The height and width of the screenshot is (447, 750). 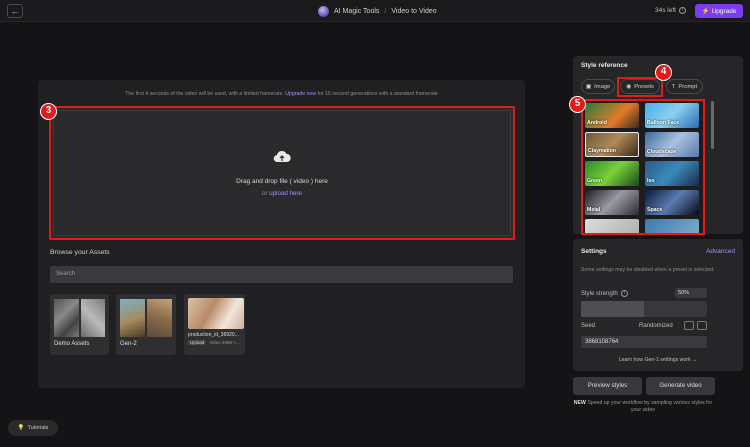 What do you see at coordinates (680, 386) in the screenshot?
I see `generate-video-button: Generate video` at bounding box center [680, 386].